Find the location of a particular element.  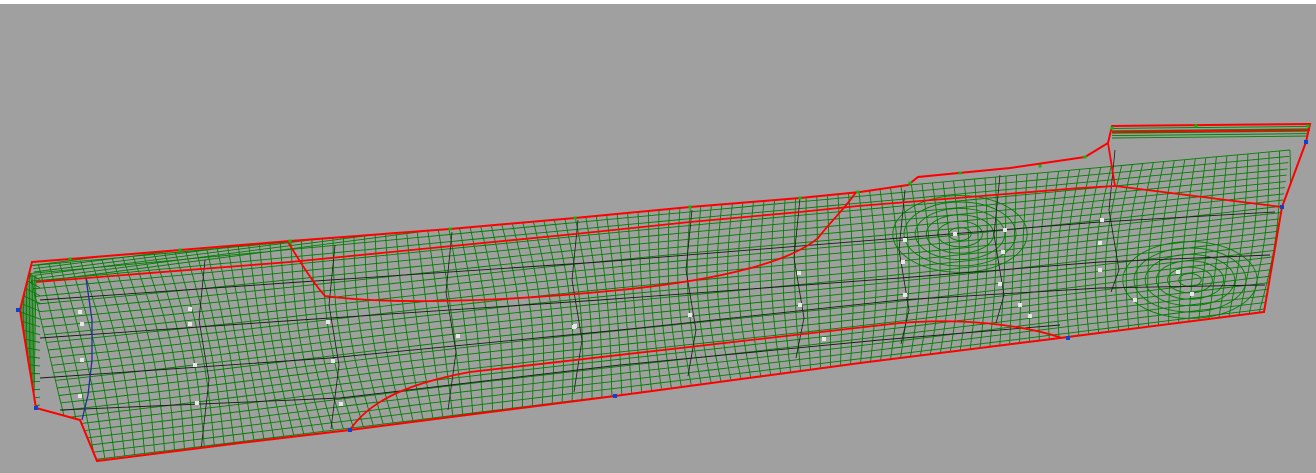

feature-line is located at coordinates (560, 367).